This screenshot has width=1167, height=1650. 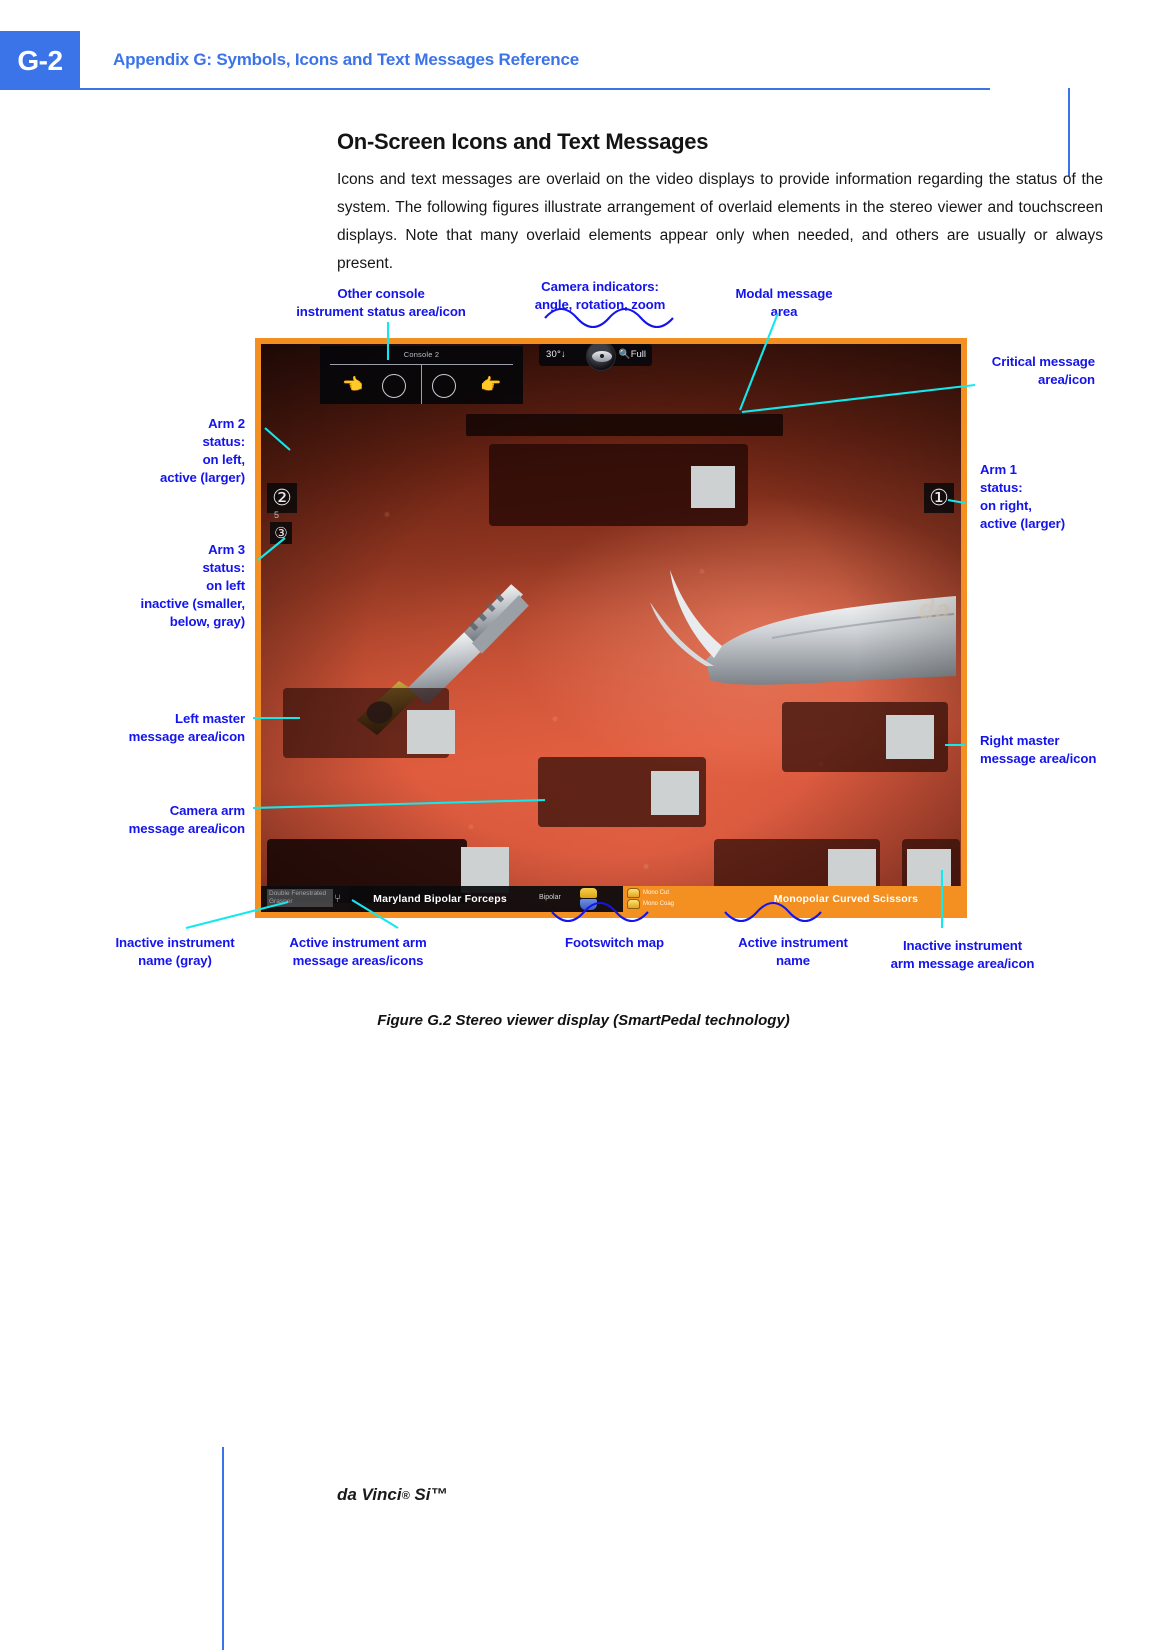 I want to click on header-rule-tick, so click(x=1069, y=132).